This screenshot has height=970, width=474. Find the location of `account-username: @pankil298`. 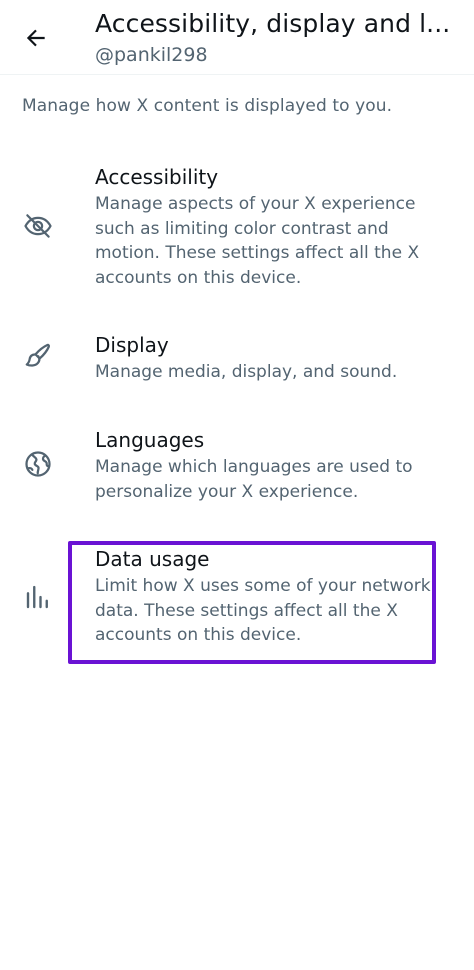

account-username: @pankil298 is located at coordinates (151, 55).